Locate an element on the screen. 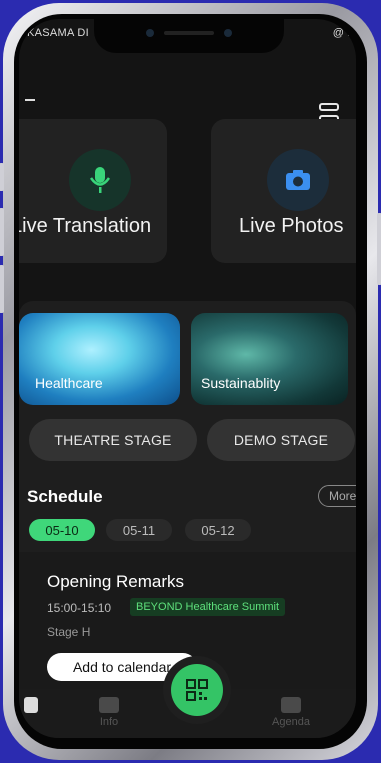  more-button: More is located at coordinates (337, 496).